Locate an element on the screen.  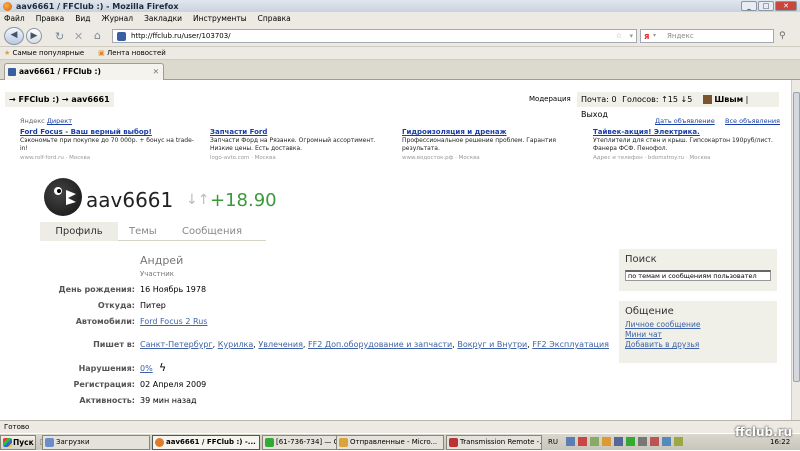
search-engine-dropdown-icon: ▾ is located at coordinates (654, 36).